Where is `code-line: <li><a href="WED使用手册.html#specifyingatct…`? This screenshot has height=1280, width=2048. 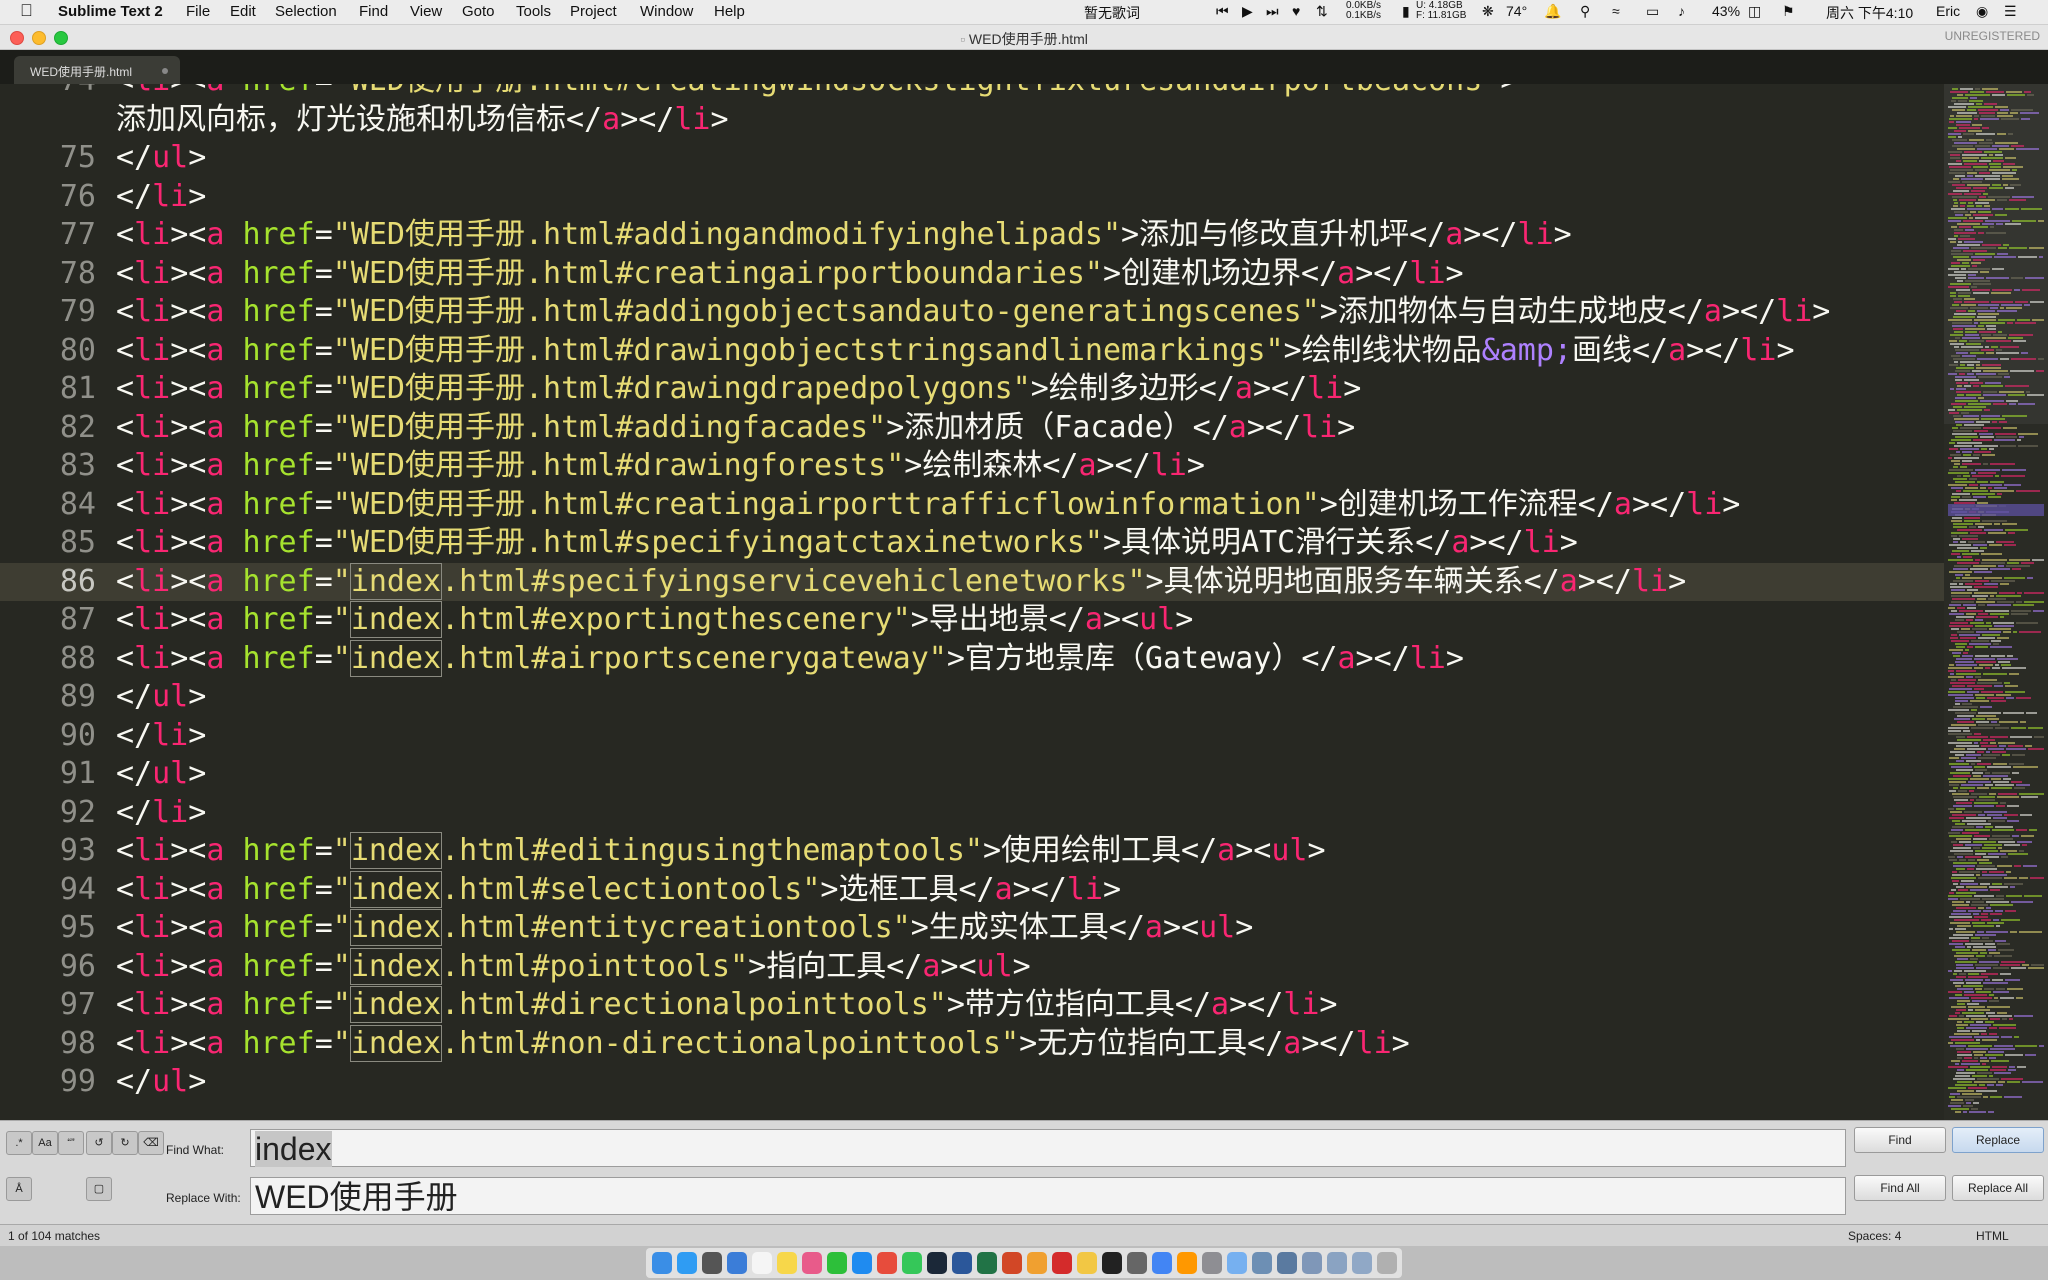
code-line: <li><a href="WED使用手册.html#specifyingatct… is located at coordinates (847, 543).